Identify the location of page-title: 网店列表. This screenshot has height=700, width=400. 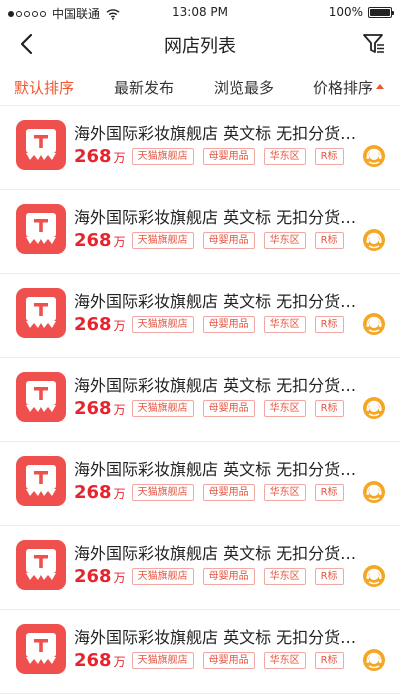
(200, 46).